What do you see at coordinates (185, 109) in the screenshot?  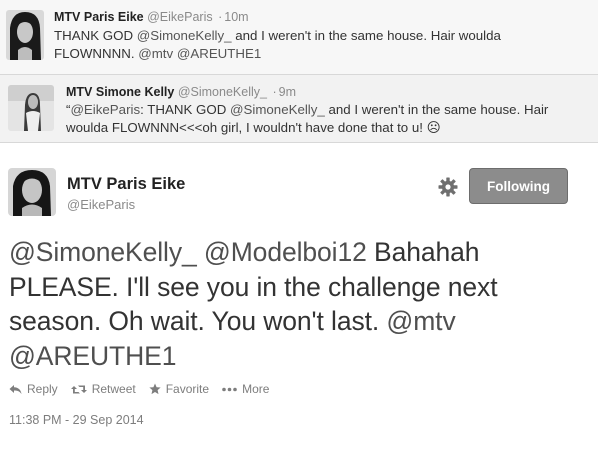 I see `text-segment: : THANK GOD` at bounding box center [185, 109].